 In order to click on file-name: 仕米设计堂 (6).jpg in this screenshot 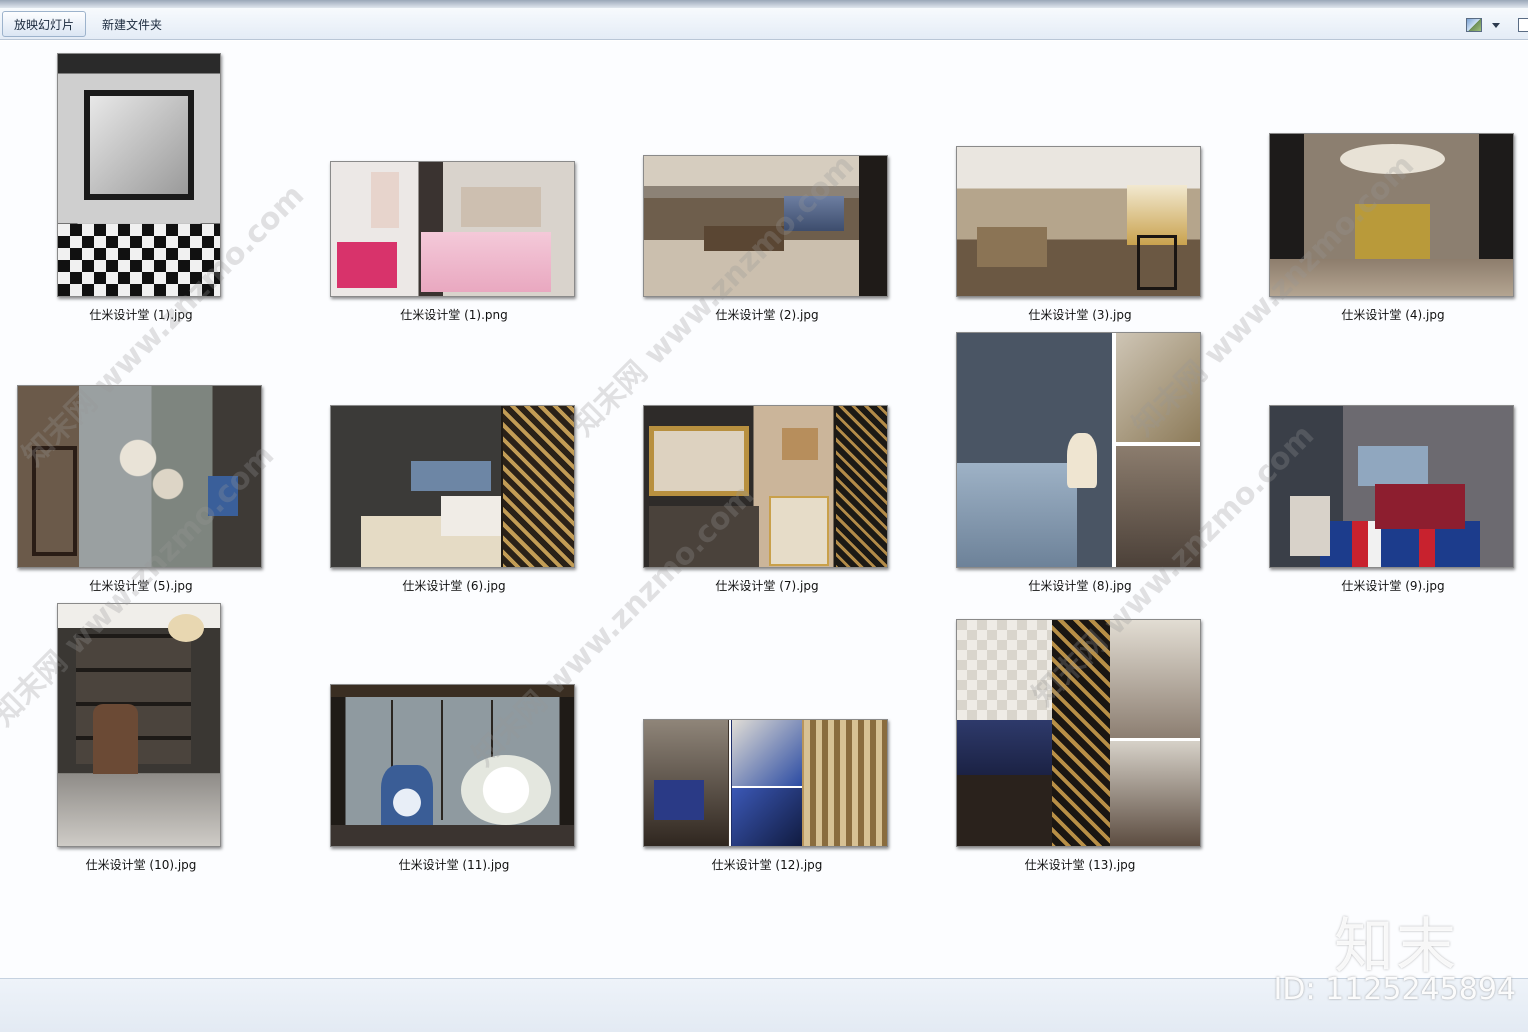, I will do `click(454, 585)`.